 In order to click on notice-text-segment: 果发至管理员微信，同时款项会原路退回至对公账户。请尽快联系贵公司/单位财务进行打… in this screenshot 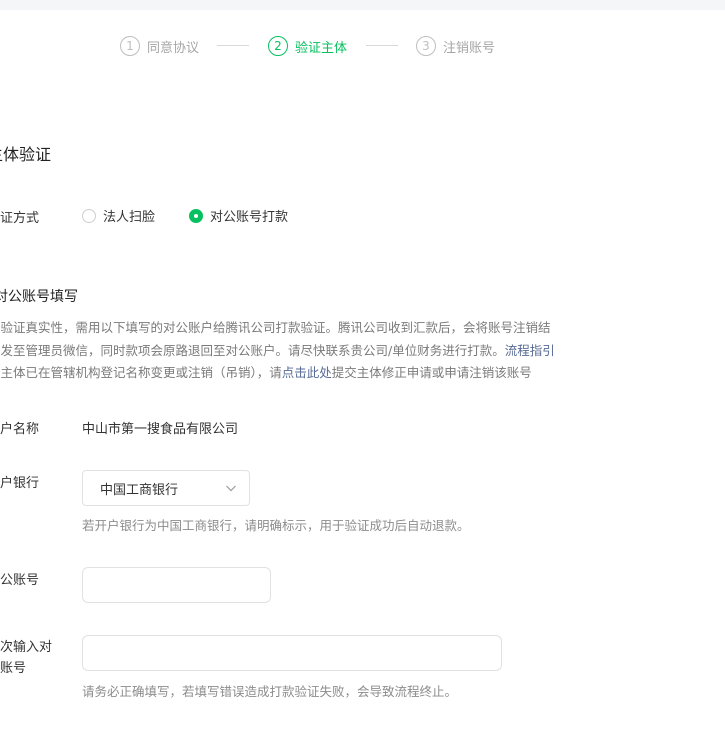, I will do `click(252, 350)`.